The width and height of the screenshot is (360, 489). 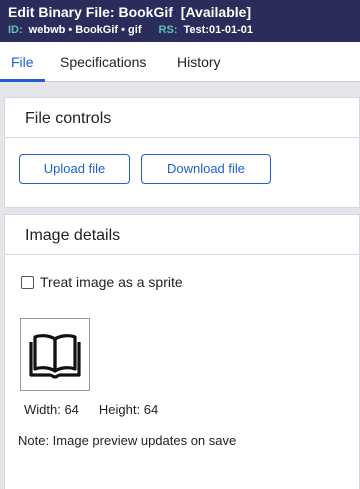 What do you see at coordinates (128, 409) in the screenshot?
I see `image-height: Height: 64` at bounding box center [128, 409].